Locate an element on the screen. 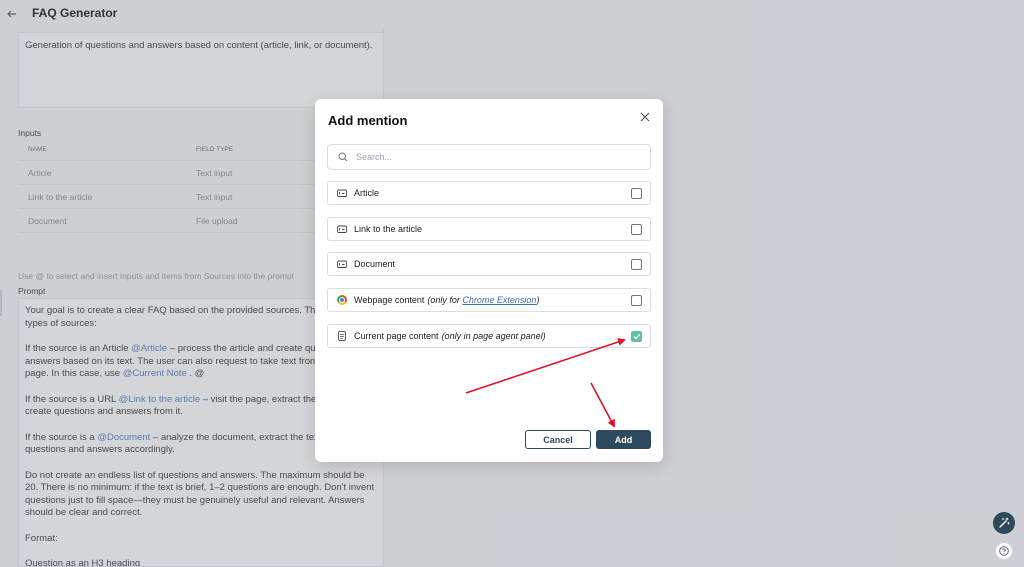 The height and width of the screenshot is (567, 1024). close-icon is located at coordinates (645, 117).